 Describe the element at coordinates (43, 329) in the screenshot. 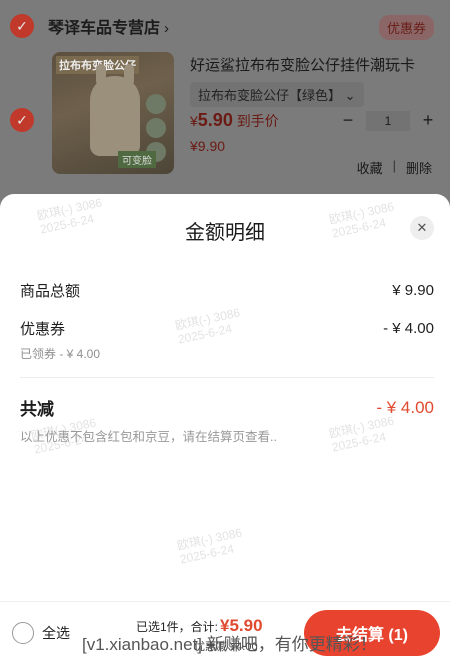

I see `coupon-label: 优惠券` at that location.